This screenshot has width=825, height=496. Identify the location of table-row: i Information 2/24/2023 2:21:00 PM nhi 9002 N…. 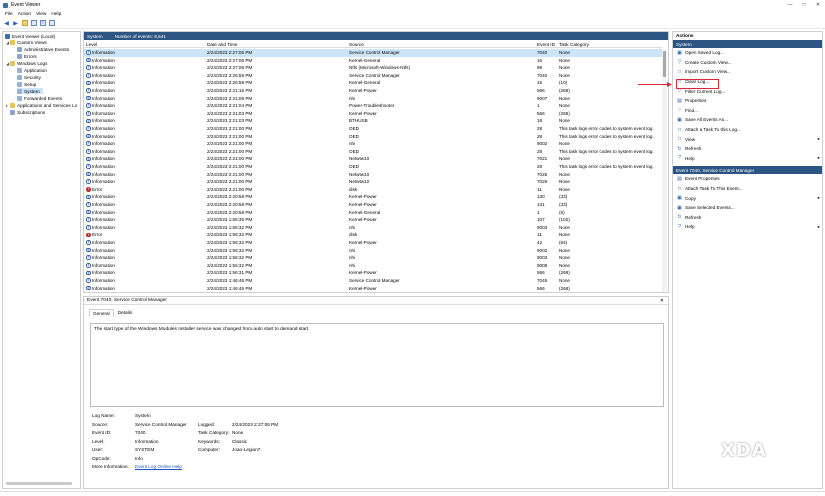
(373, 144).